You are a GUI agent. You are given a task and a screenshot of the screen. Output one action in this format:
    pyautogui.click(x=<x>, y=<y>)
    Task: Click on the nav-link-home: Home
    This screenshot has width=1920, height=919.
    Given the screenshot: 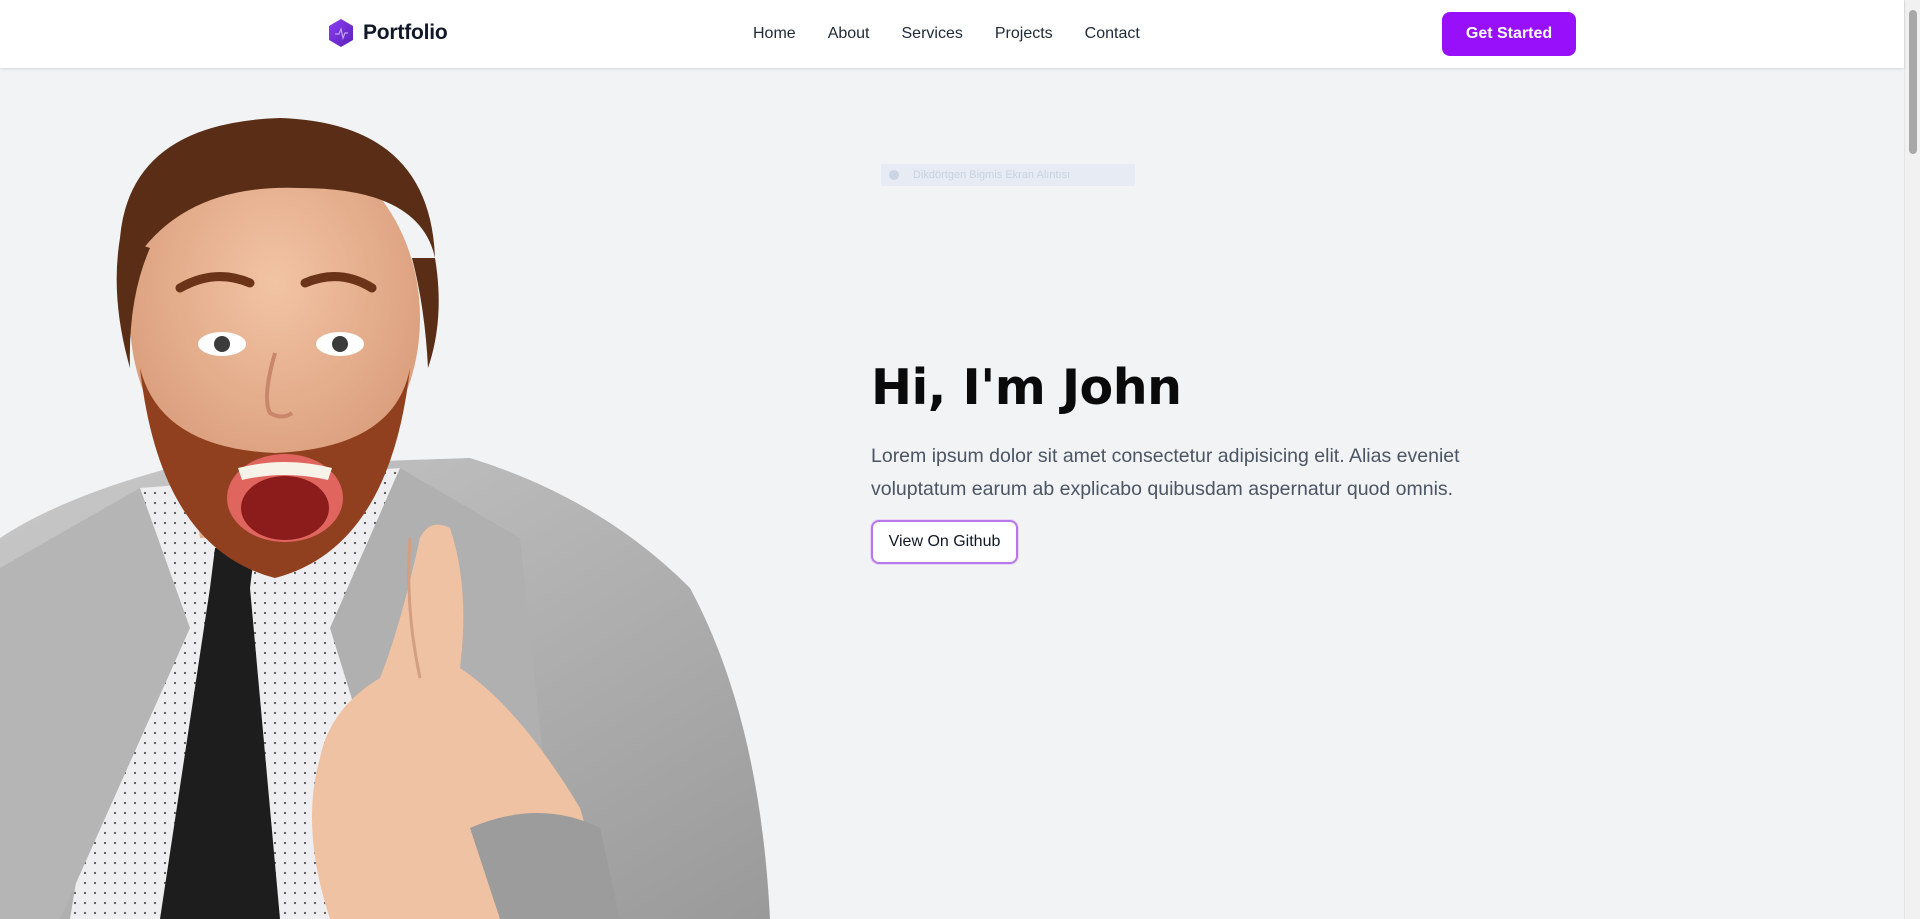 What is the action you would take?
    pyautogui.click(x=774, y=33)
    